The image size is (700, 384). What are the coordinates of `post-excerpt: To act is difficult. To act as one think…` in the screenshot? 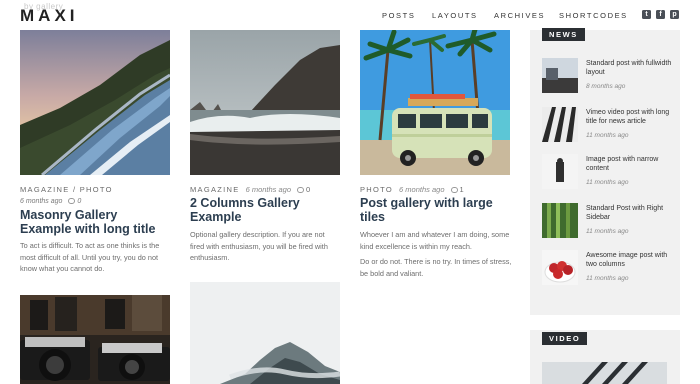 It's located at (90, 257).